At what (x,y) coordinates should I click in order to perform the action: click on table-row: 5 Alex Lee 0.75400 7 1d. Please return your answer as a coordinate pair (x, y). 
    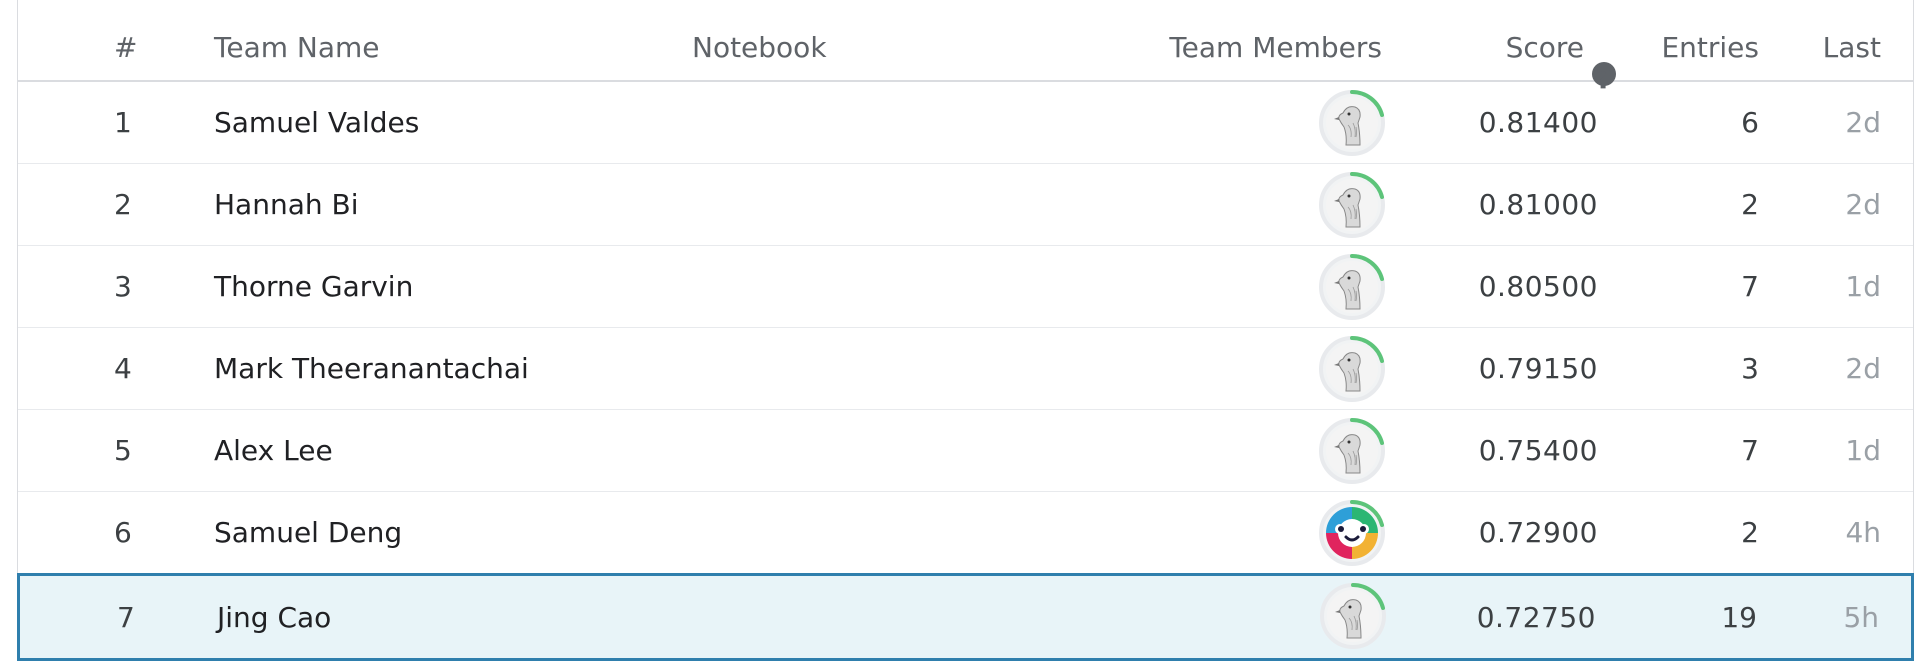
    Looking at the image, I should click on (965, 451).